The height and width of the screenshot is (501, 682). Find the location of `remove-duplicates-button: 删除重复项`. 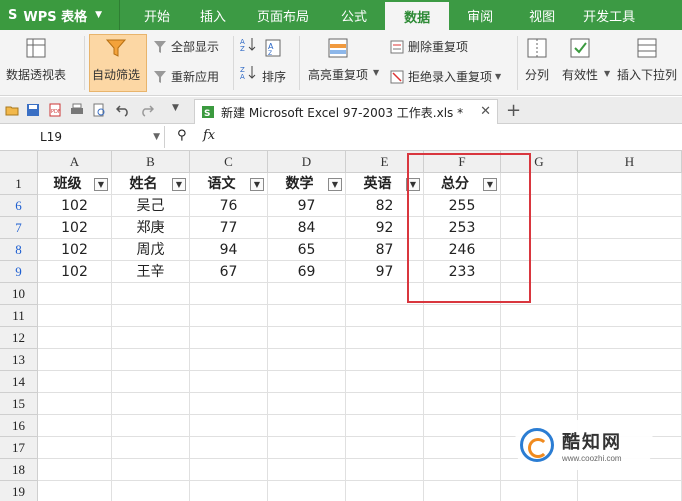

remove-duplicates-button: 删除重复项 is located at coordinates (429, 46).